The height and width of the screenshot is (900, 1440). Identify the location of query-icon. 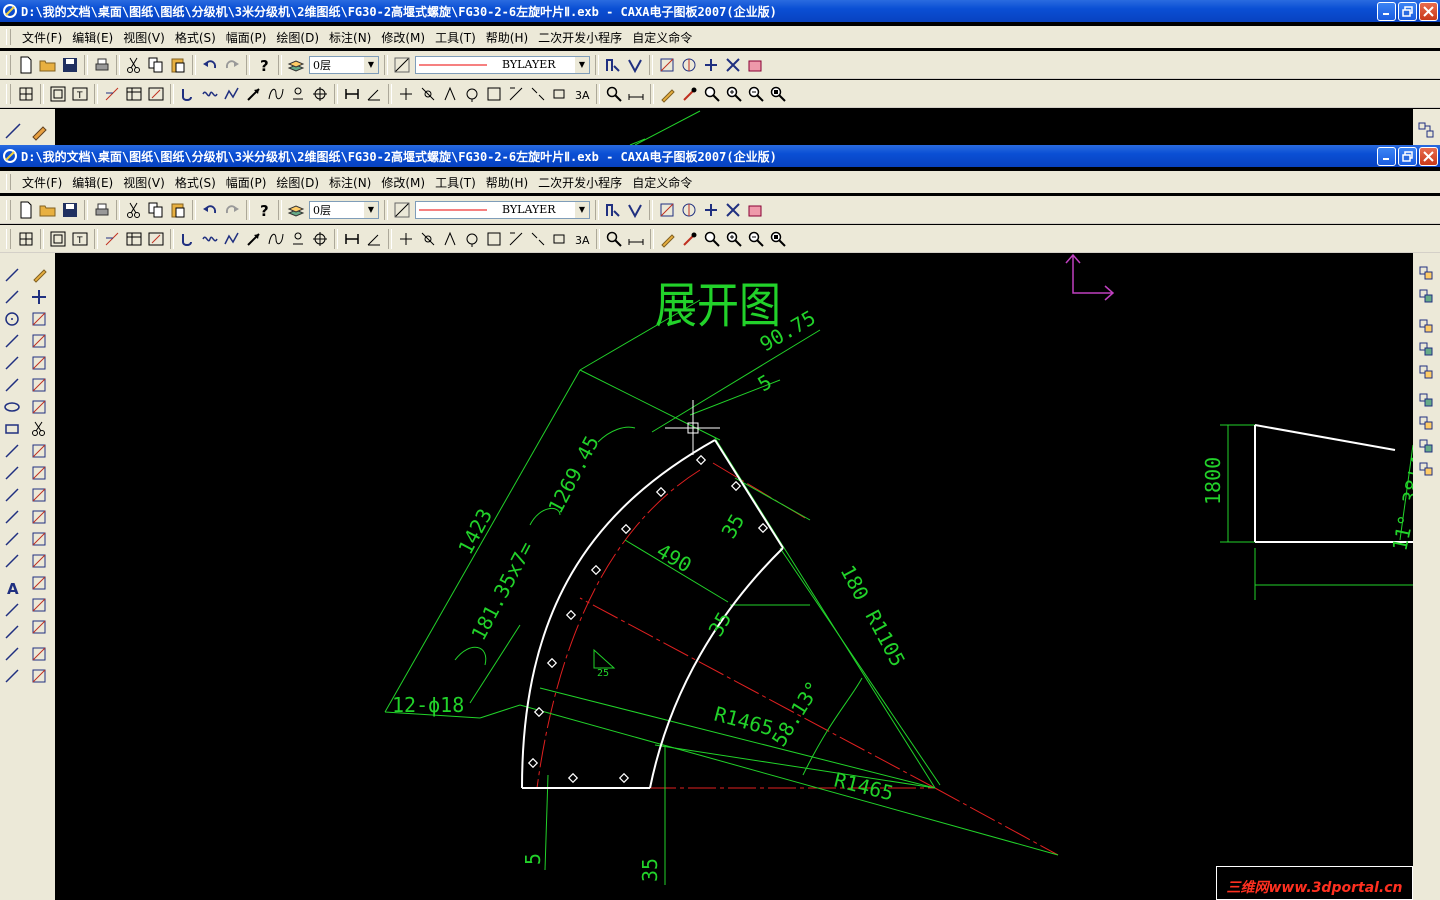
(614, 94).